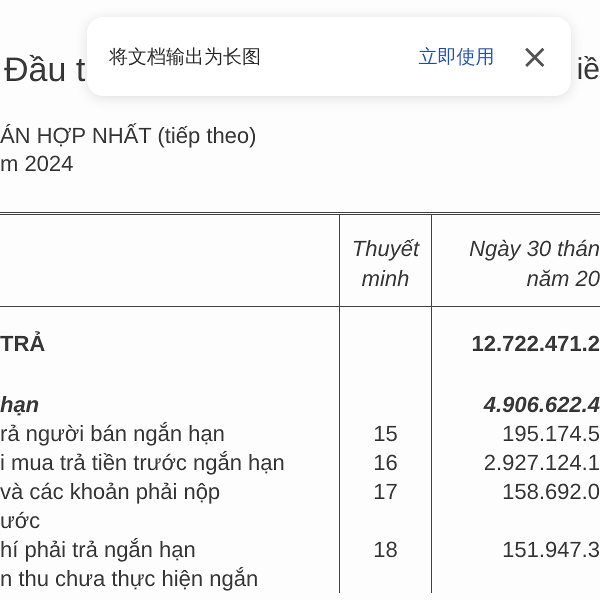  I want to click on document-subtitle: ÁN HỢP NHẤT (tiếp theo), so click(129, 136).